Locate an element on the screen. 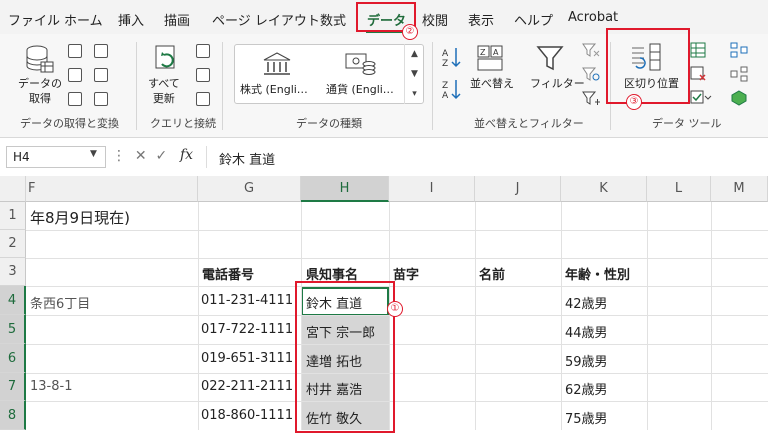 Image resolution: width=768 pixels, height=433 pixels. cell-g5: 017-722-1111 is located at coordinates (247, 329).